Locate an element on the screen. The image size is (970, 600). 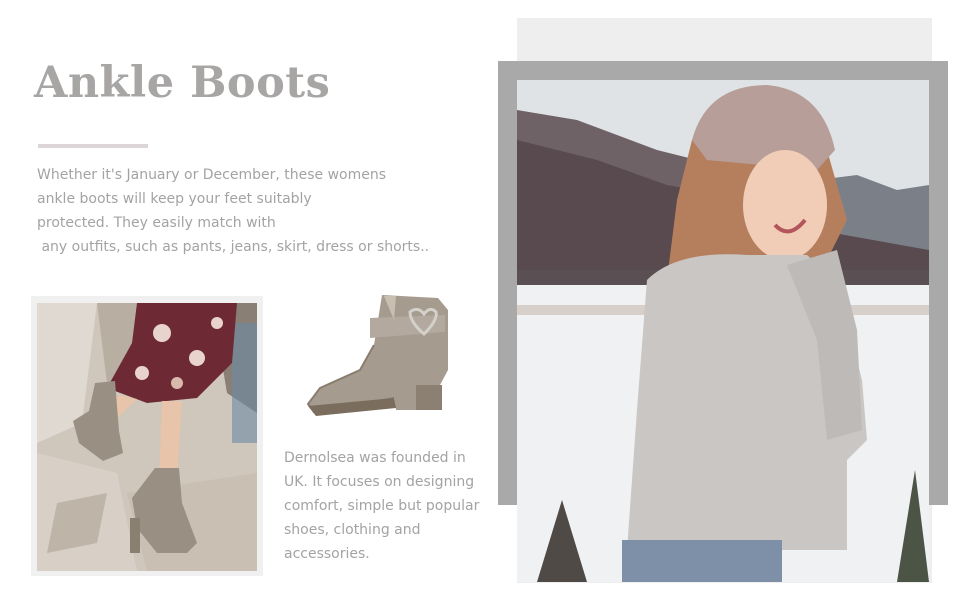
title-underline is located at coordinates (93, 146).